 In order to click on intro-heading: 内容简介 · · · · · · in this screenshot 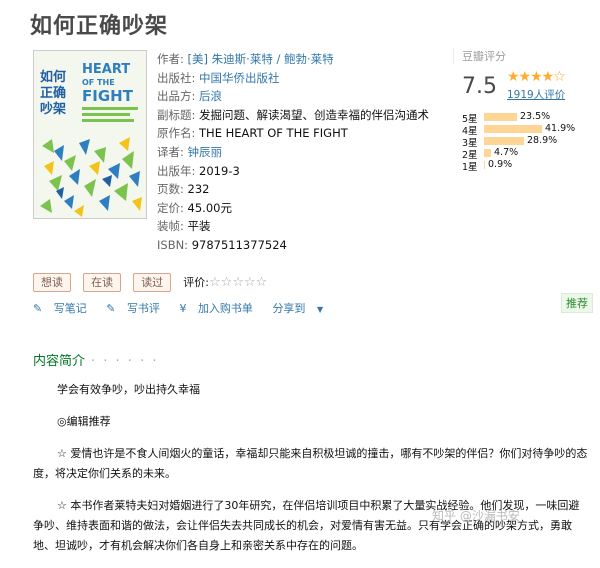, I will do `click(96, 361)`.